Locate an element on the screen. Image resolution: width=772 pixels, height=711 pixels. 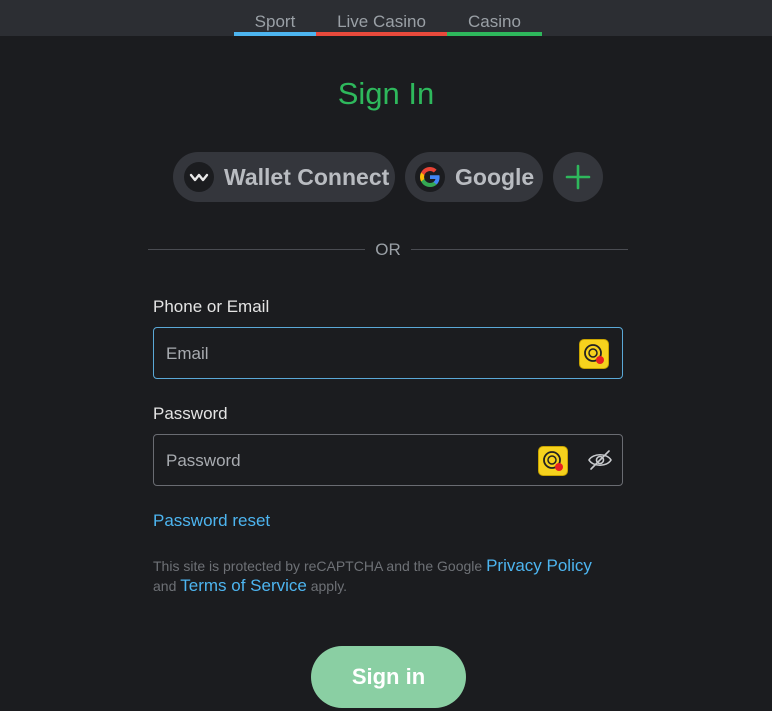
terms-of-service-link: Terms of Service is located at coordinates (243, 585).